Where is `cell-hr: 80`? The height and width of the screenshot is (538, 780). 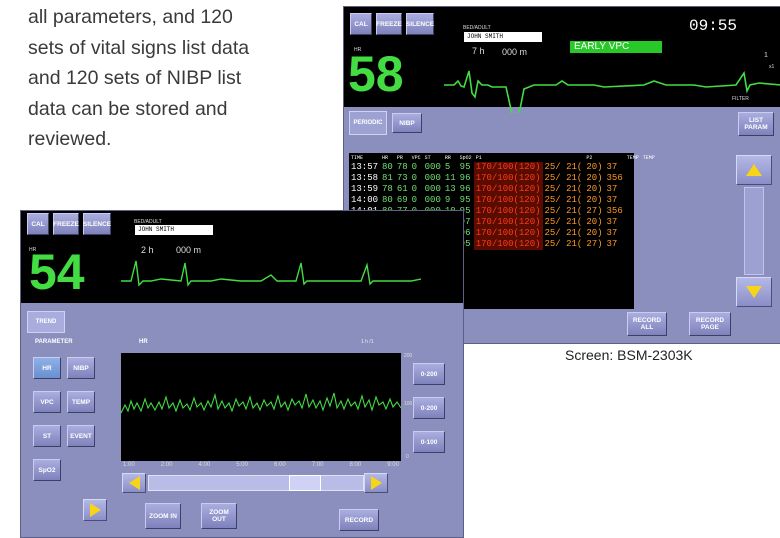
cell-hr: 80 is located at coordinates (387, 200).